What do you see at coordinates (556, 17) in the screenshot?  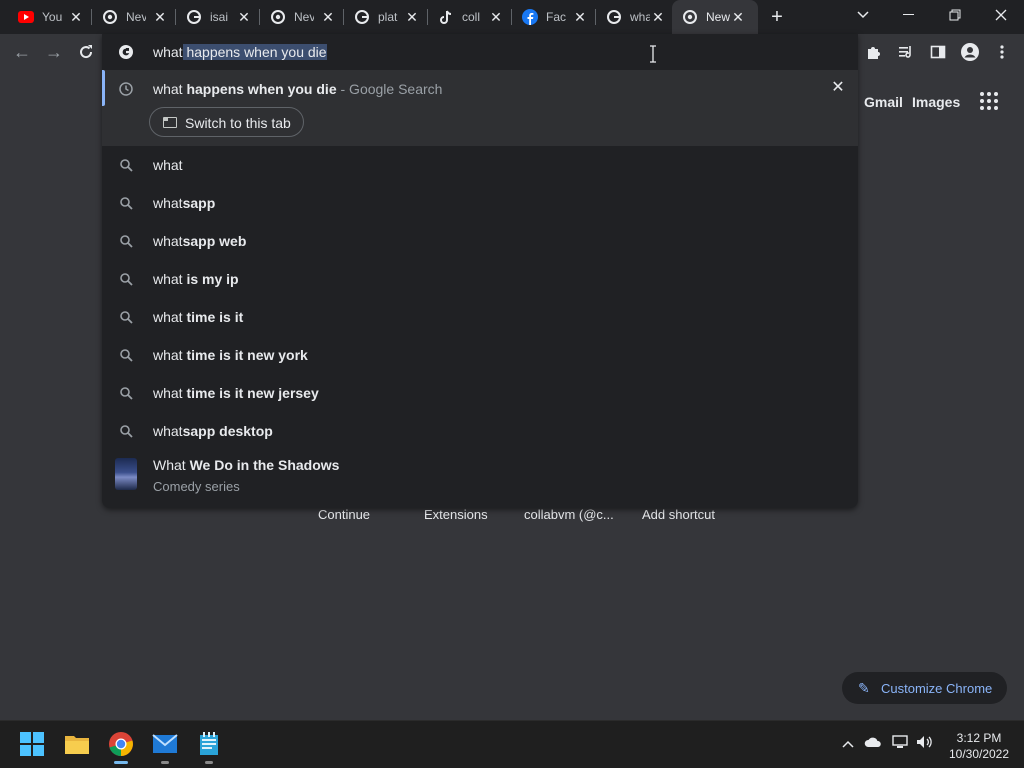 I see `tab-title: Fac` at bounding box center [556, 17].